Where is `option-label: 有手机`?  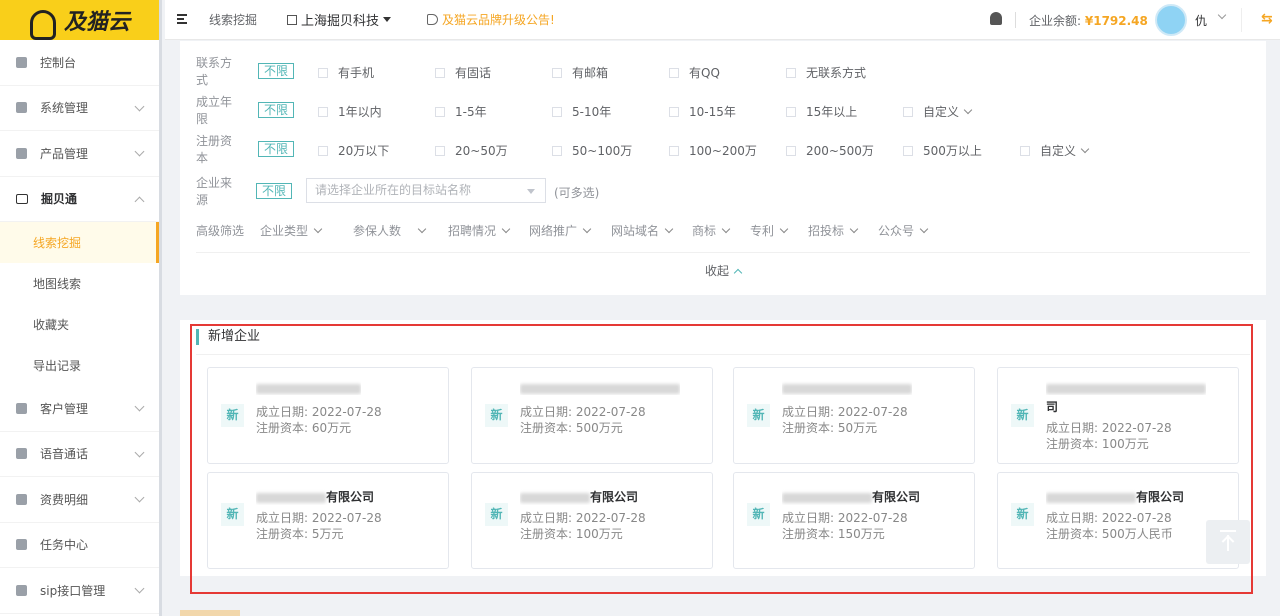 option-label: 有手机 is located at coordinates (356, 73).